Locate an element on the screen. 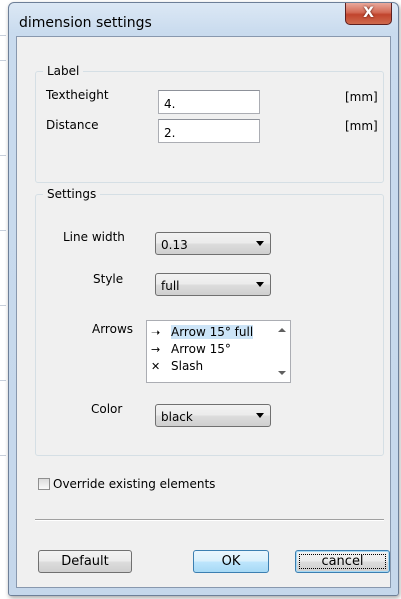 The height and width of the screenshot is (599, 401). arrow-option-label: Arrow 15° is located at coordinates (201, 349).